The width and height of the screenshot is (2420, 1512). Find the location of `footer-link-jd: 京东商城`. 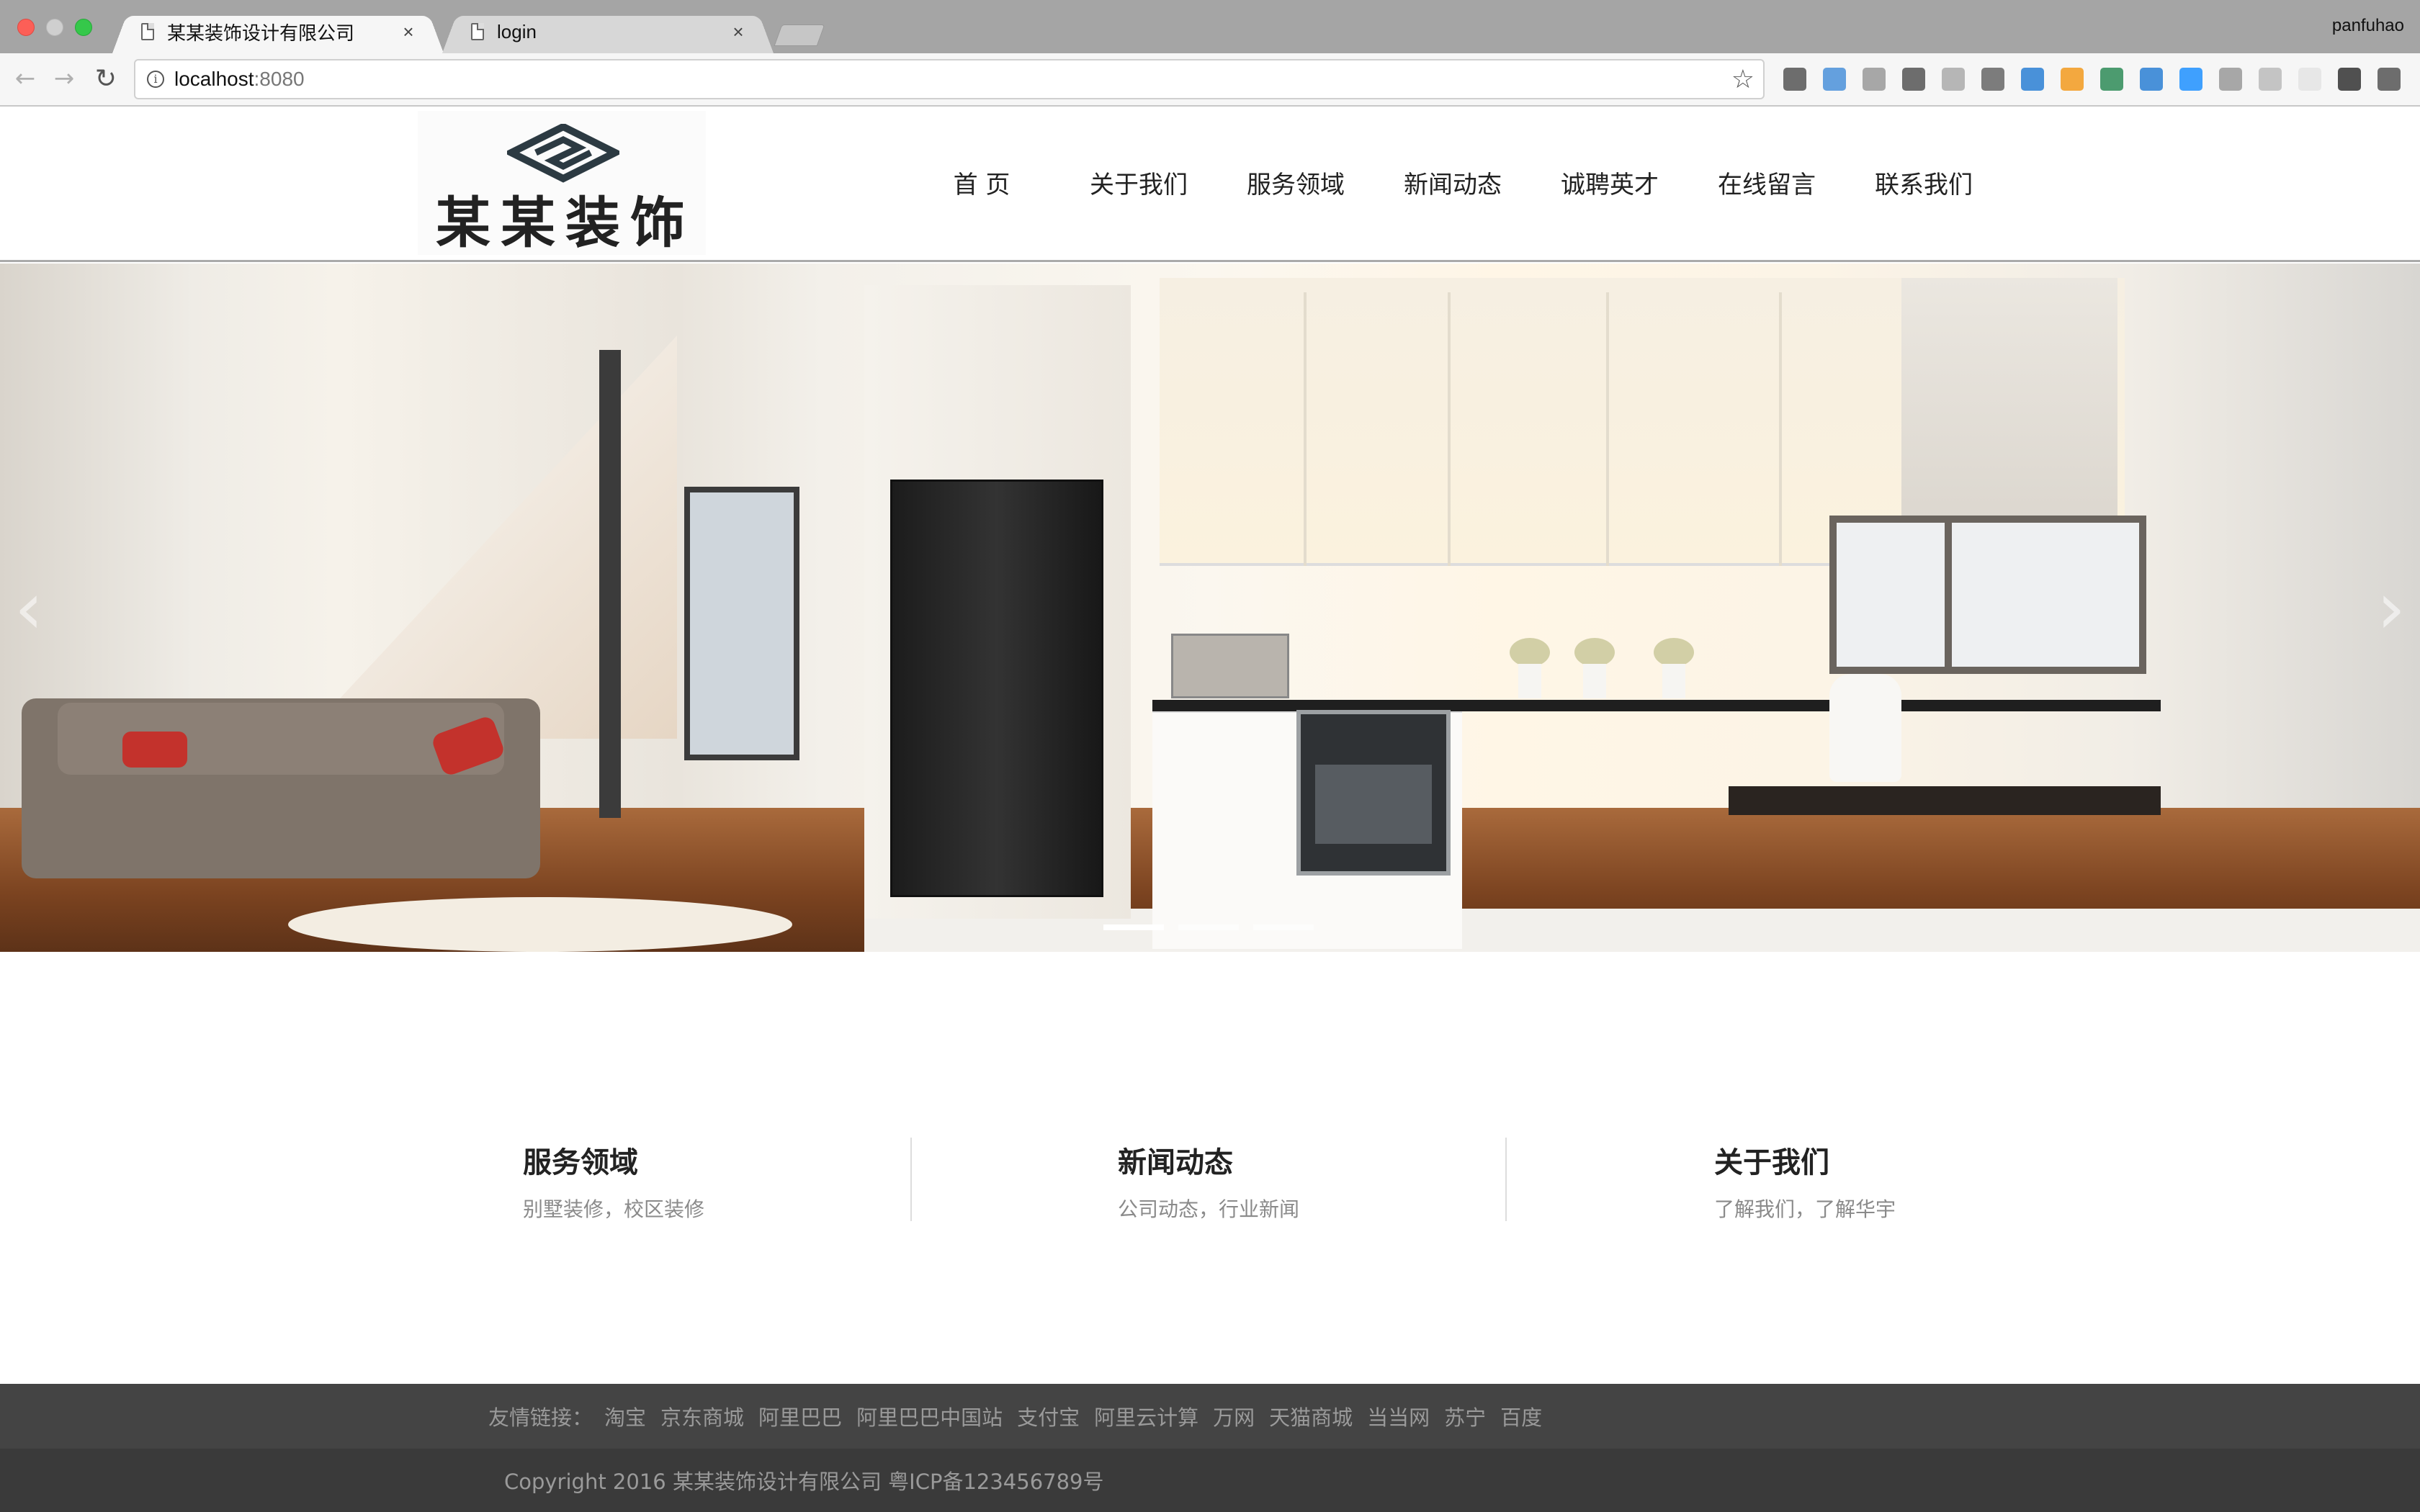

footer-link-jd: 京东商城 is located at coordinates (702, 1416).